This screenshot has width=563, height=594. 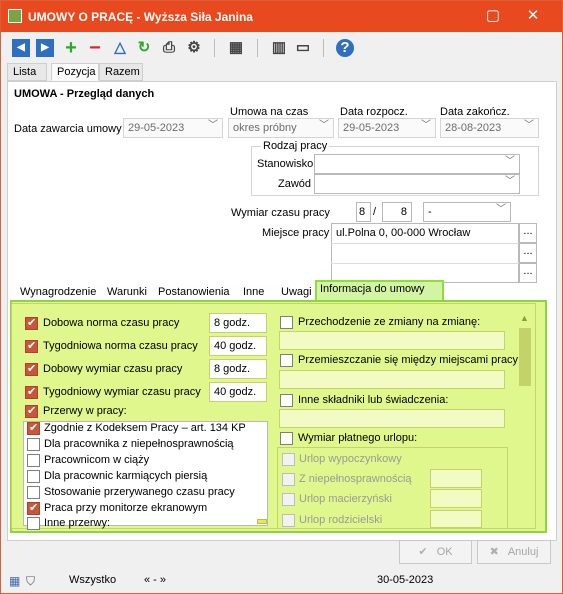 What do you see at coordinates (30, 581) in the screenshot?
I see `funnel-icon: ⛉` at bounding box center [30, 581].